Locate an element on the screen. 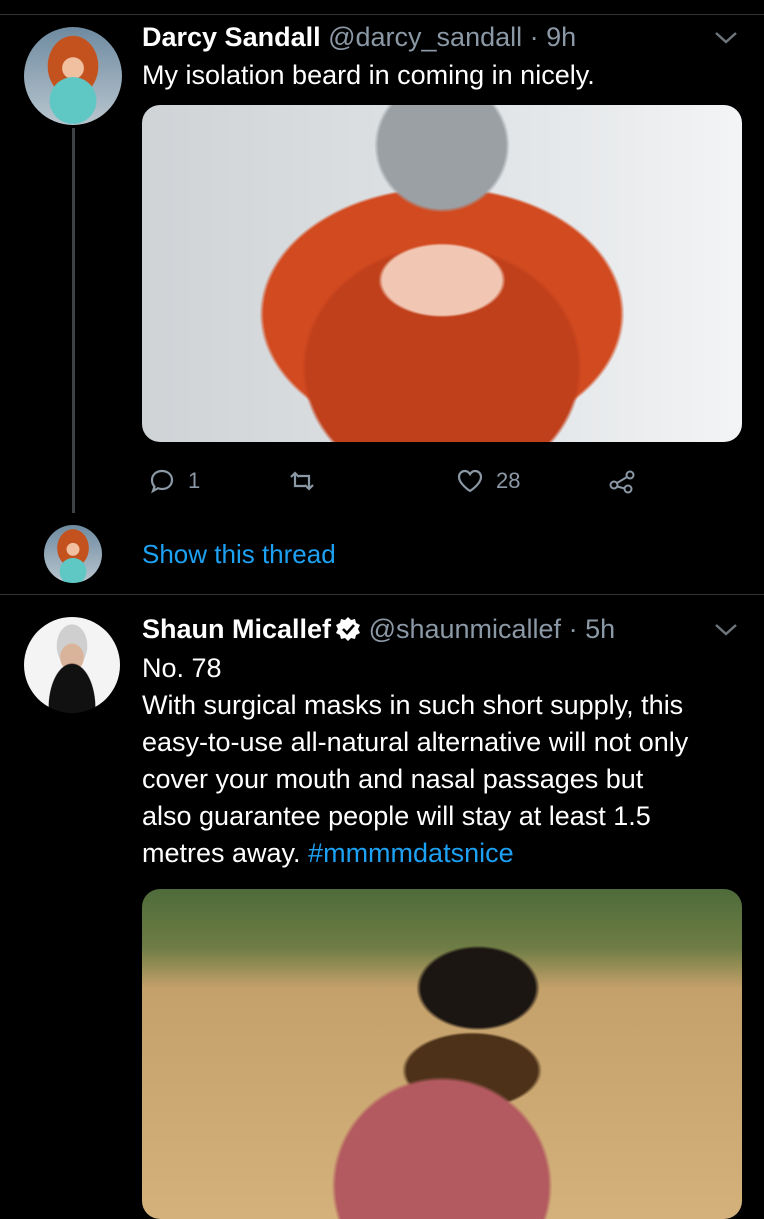 This screenshot has width=764, height=1219. tweet-time: 5h is located at coordinates (600, 629).